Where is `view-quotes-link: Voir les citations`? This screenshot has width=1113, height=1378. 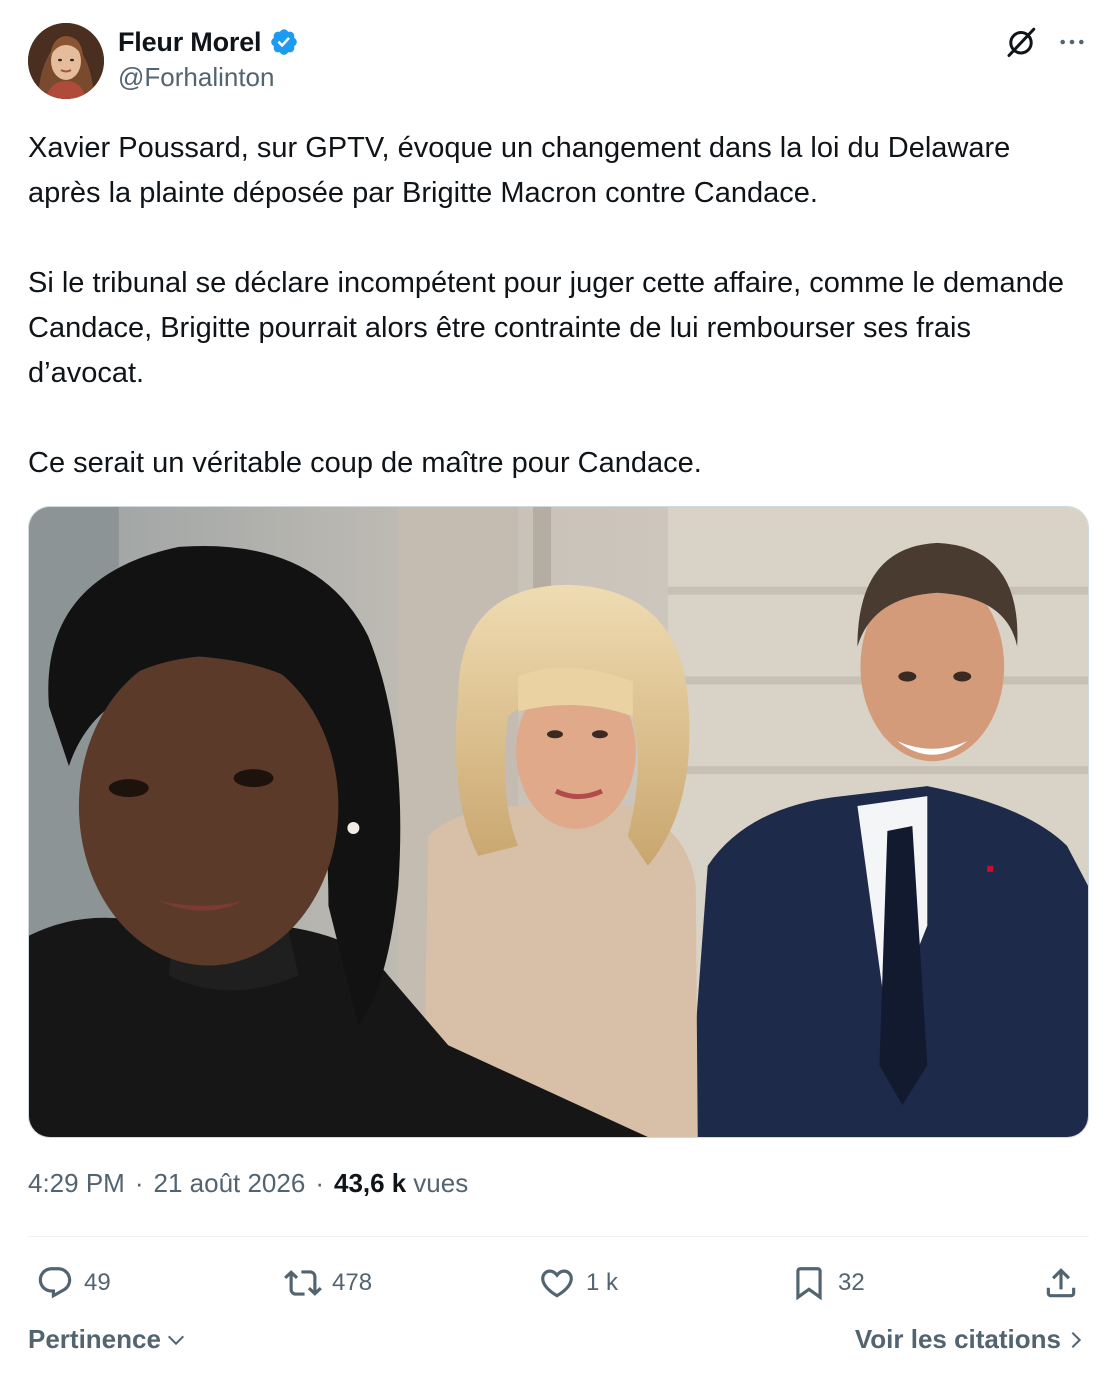
view-quotes-link: Voir les citations is located at coordinates (971, 1339).